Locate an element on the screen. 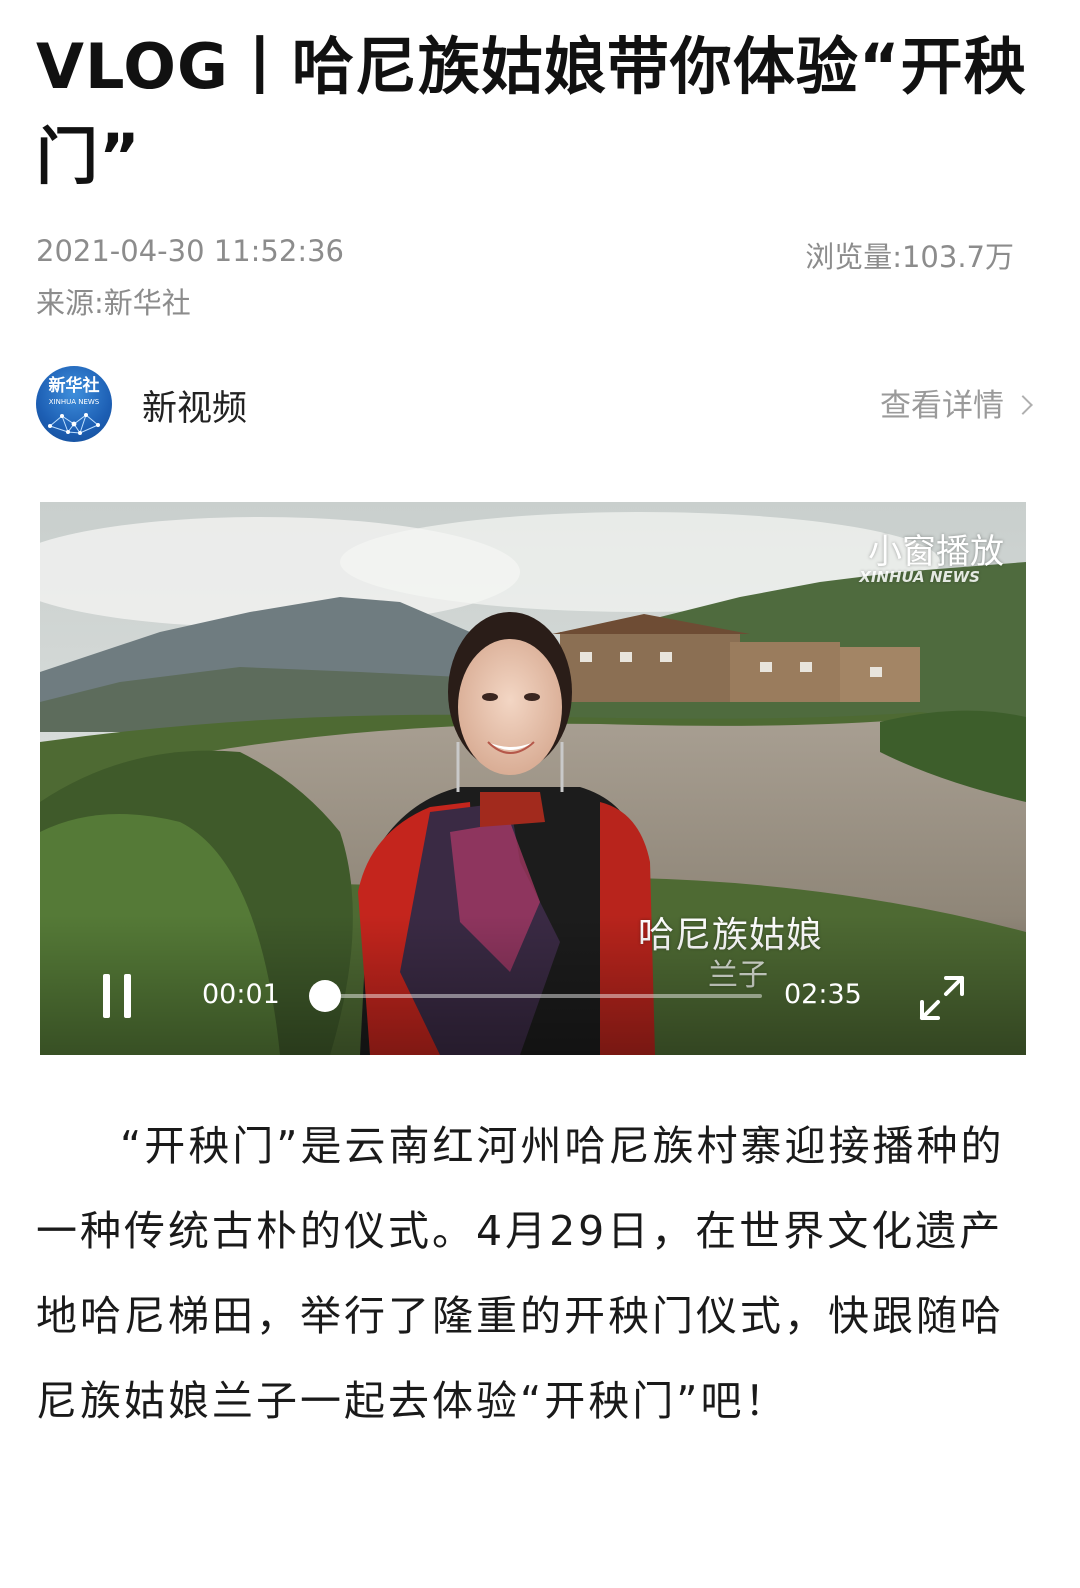  source-value: 新华社 is located at coordinates (147, 303).